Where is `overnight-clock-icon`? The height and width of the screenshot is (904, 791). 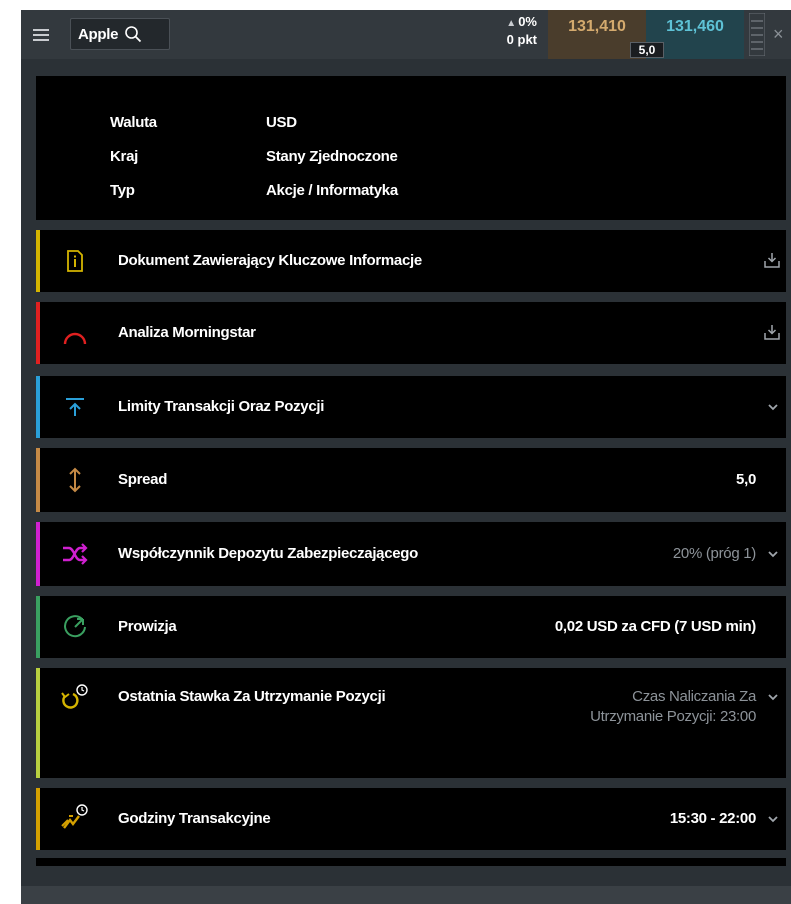
overnight-clock-icon is located at coordinates (75, 697).